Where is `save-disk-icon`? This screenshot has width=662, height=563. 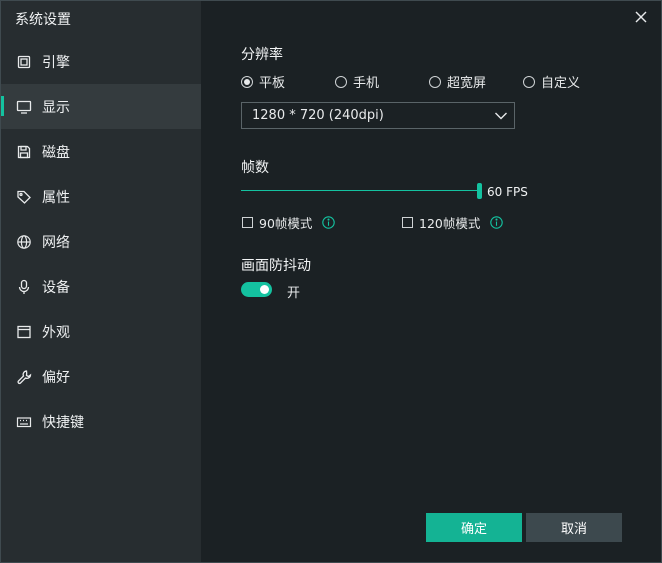 save-disk-icon is located at coordinates (24, 152).